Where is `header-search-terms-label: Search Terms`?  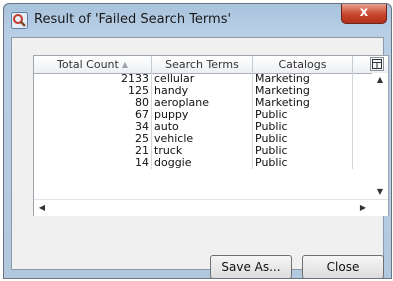 header-search-terms-label: Search Terms is located at coordinates (202, 64).